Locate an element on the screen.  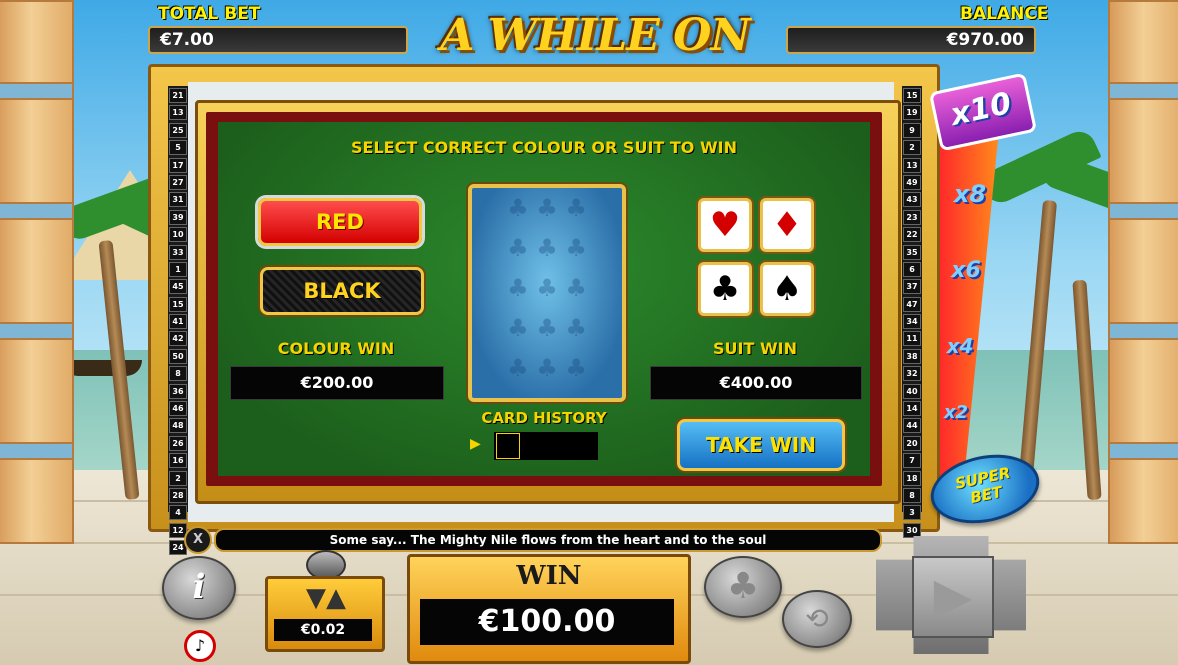
spades-button: ♠ is located at coordinates (787, 289).